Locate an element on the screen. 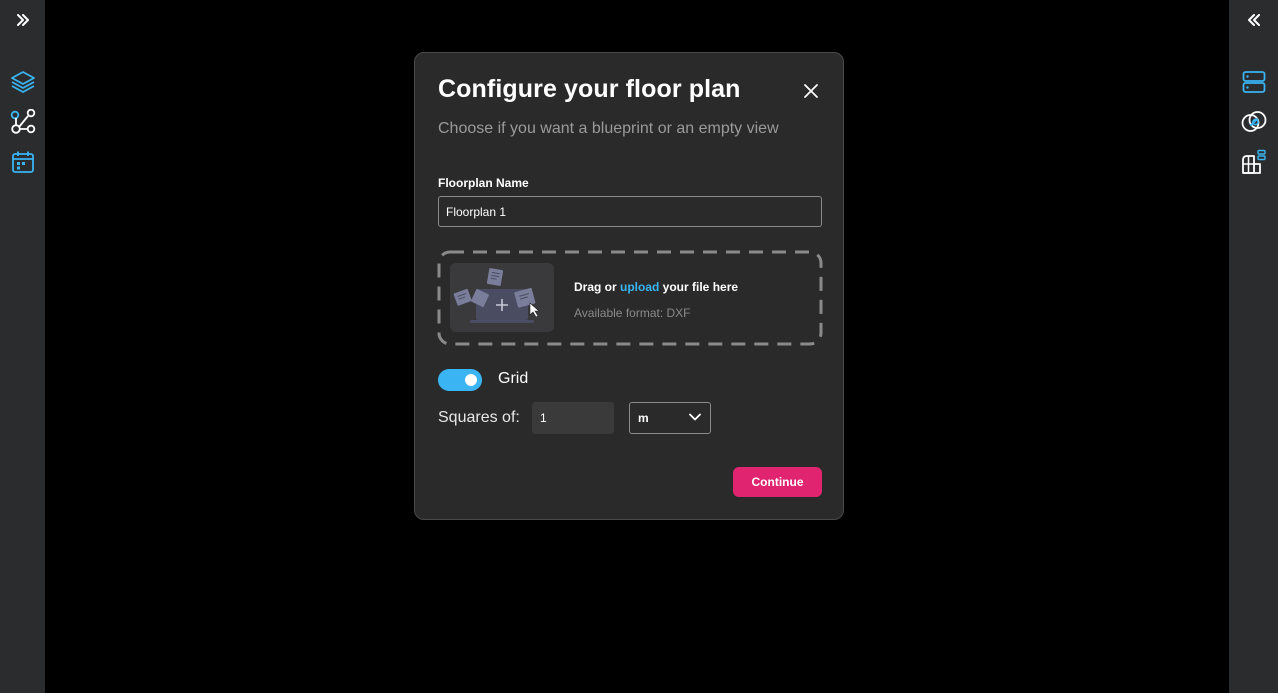  unit-select-value: m is located at coordinates (643, 418).